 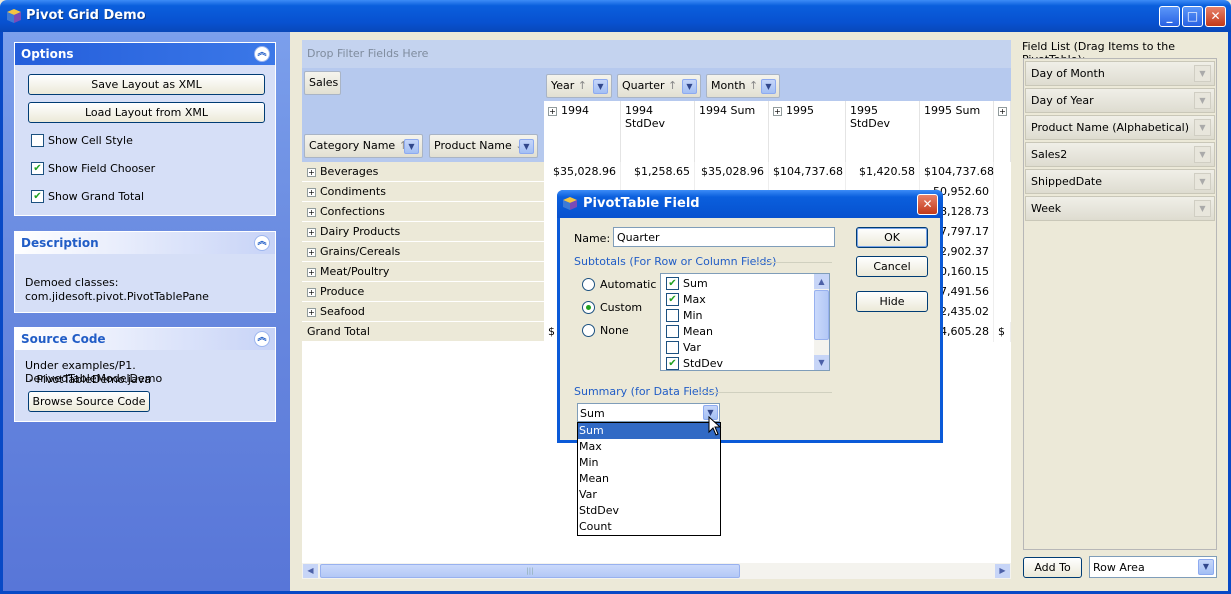 I want to click on dropdown-option: Sum, so click(x=649, y=431).